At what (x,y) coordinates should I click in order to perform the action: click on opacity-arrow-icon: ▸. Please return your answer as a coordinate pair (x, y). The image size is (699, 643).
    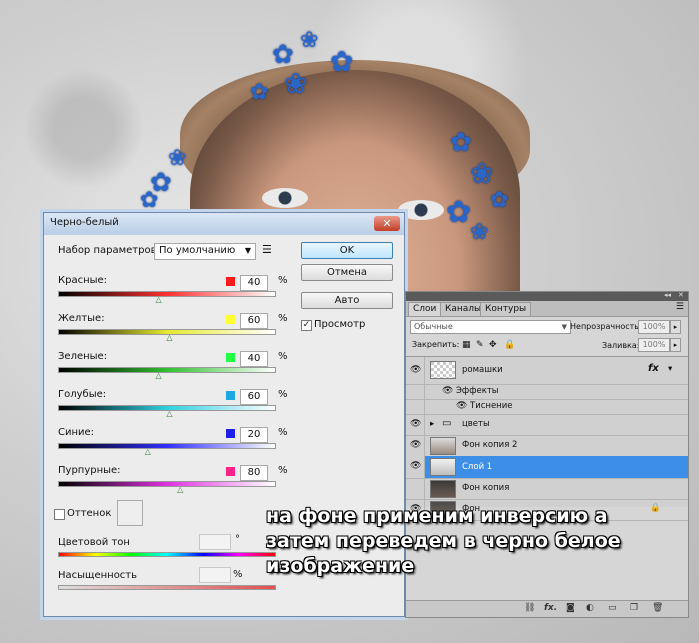
    Looking at the image, I should click on (675, 327).